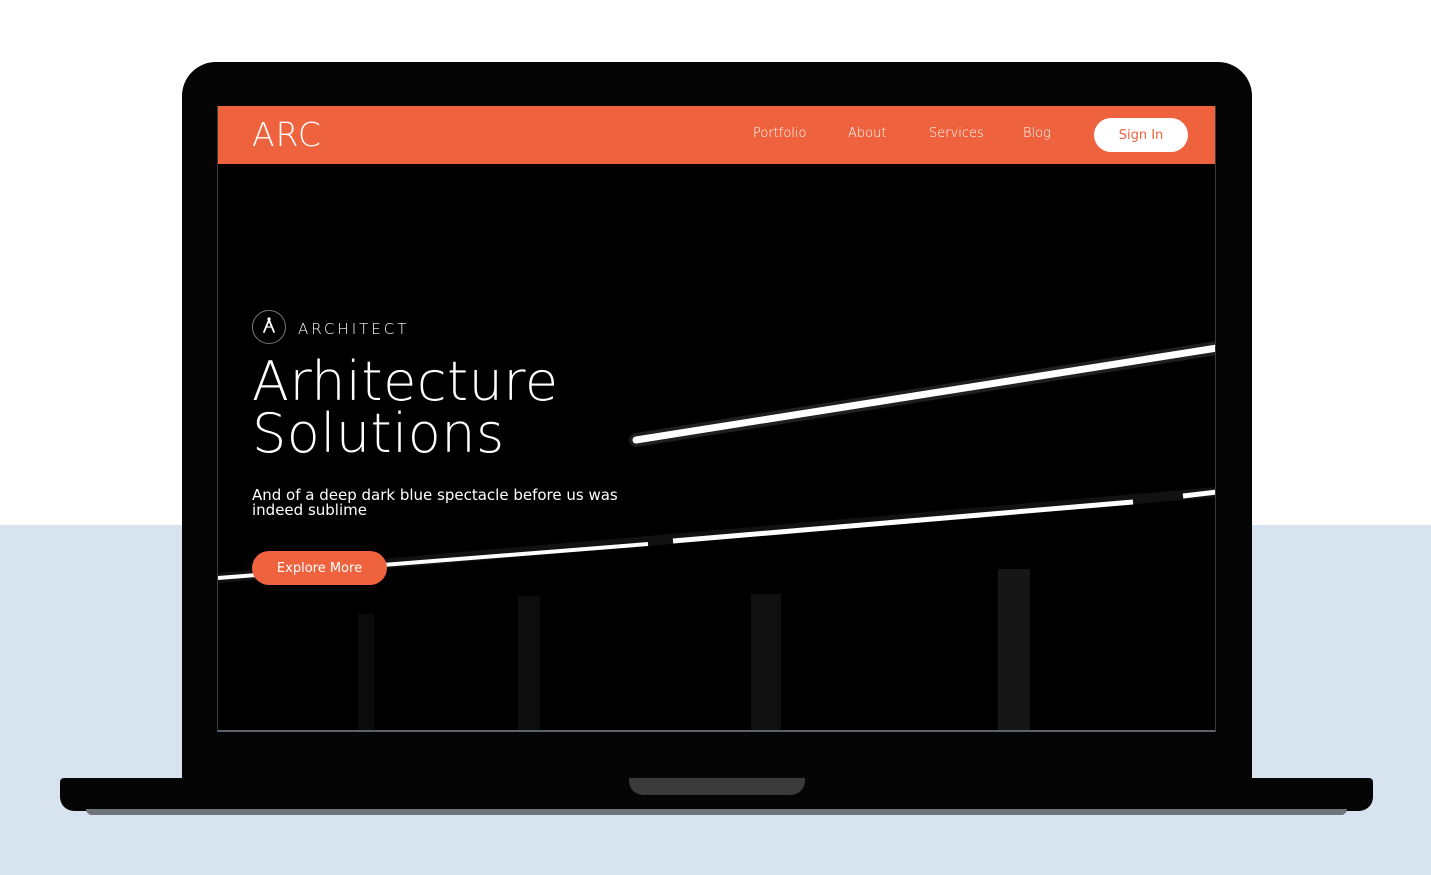 The image size is (1431, 875). Describe the element at coordinates (309, 510) in the screenshot. I see `description-line: indeed sublime` at that location.